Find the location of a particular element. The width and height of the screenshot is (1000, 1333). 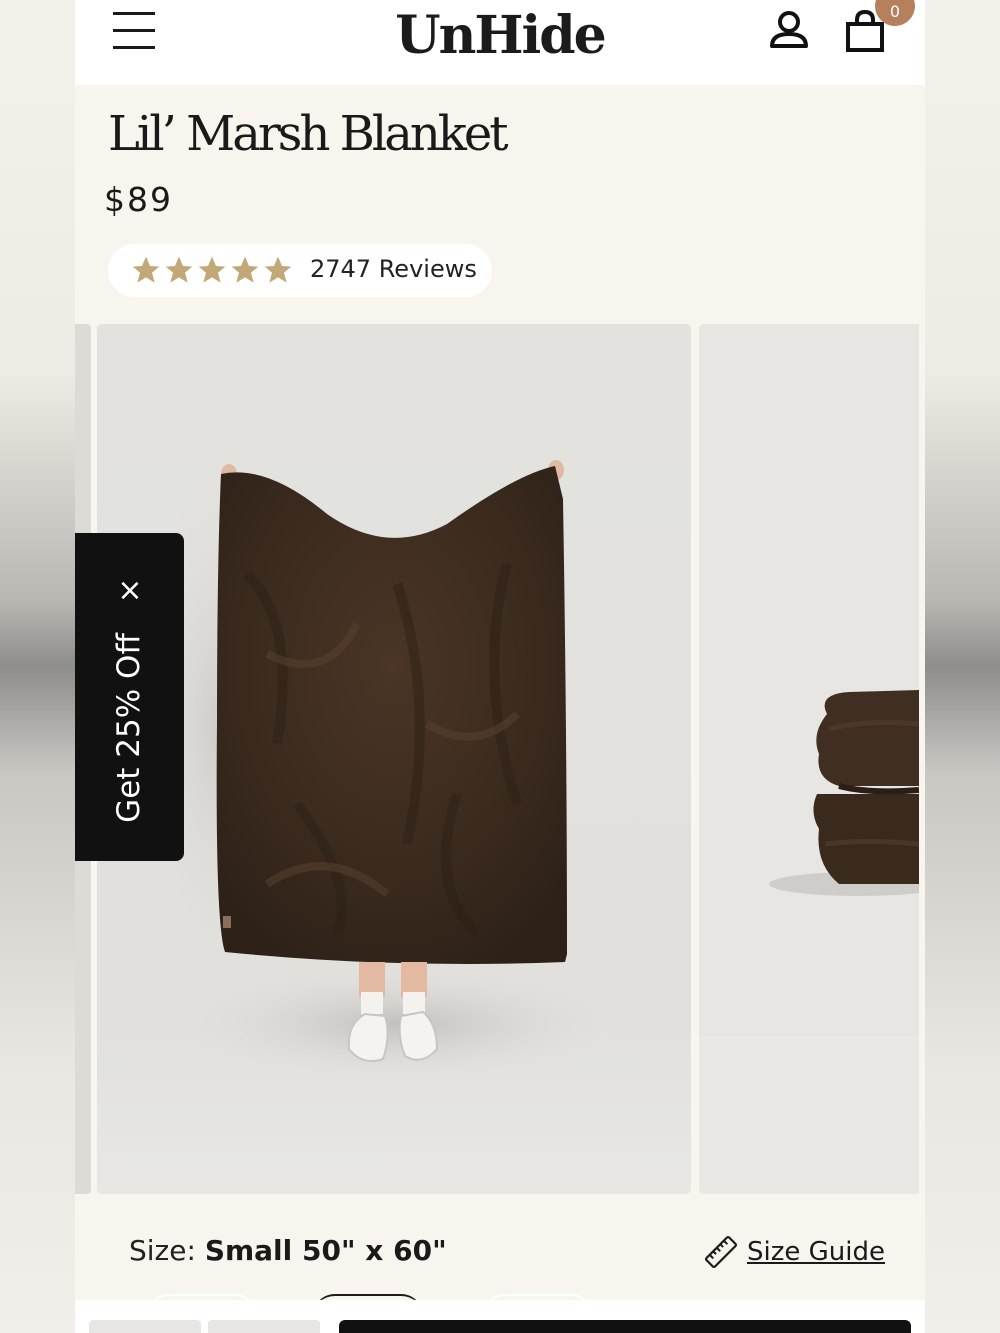

folded-blanket-photo is located at coordinates (809, 759).